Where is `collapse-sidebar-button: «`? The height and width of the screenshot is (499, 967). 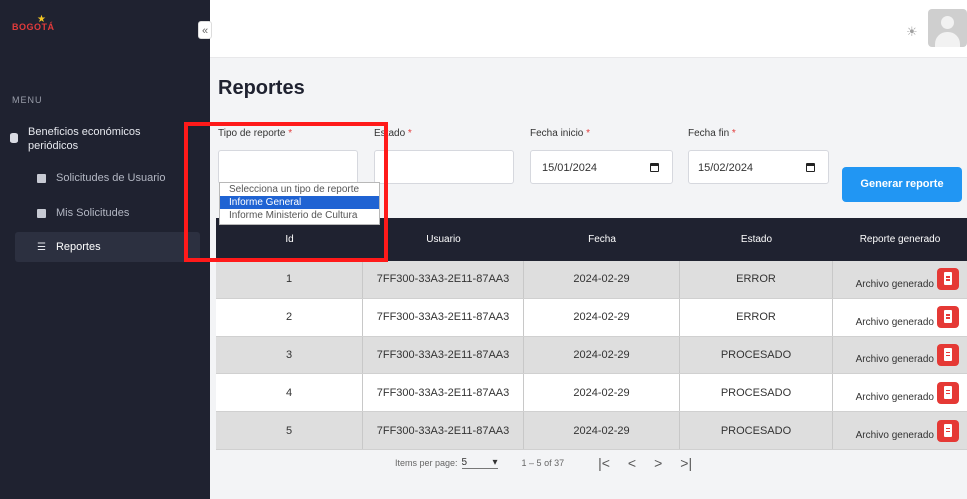
collapse-sidebar-button: « is located at coordinates (205, 30).